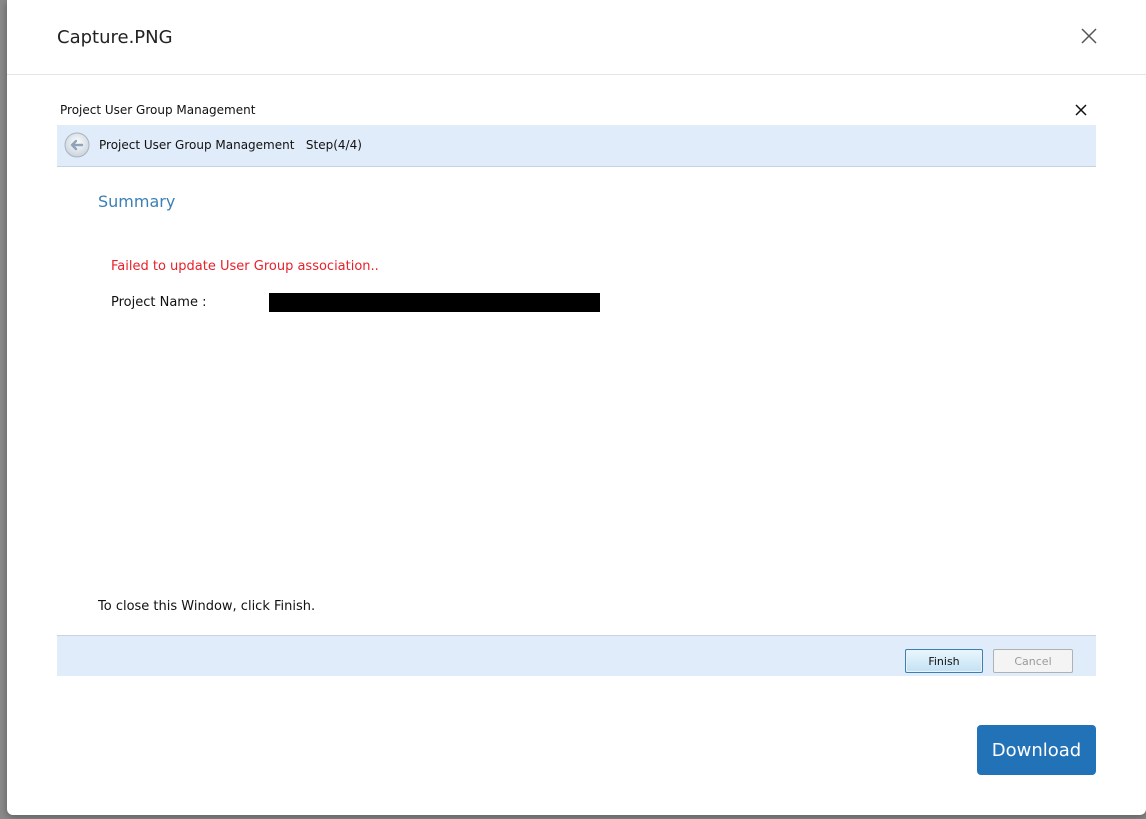 The image size is (1146, 819). What do you see at coordinates (158, 110) in the screenshot?
I see `wizard-window-title: Project User Group Management` at bounding box center [158, 110].